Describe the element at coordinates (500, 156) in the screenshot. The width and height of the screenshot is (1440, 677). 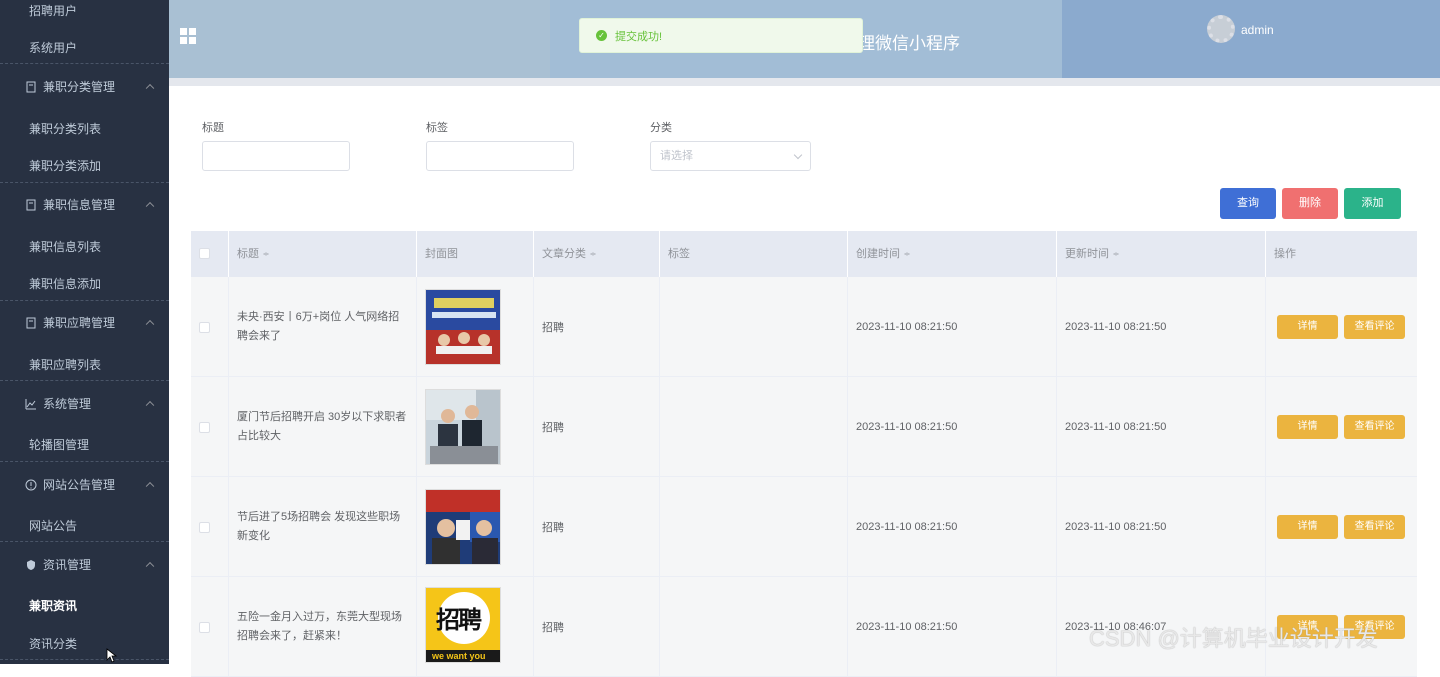
I see `tag-filter-input` at that location.